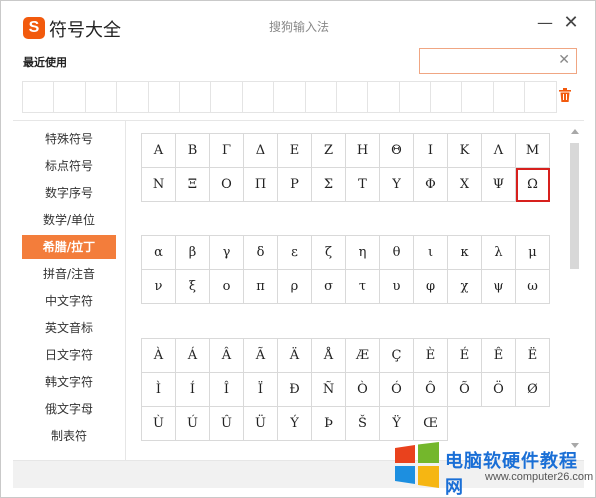 This screenshot has height=498, width=596. Describe the element at coordinates (295, 424) in the screenshot. I see `latin-symbol: Ý` at that location.